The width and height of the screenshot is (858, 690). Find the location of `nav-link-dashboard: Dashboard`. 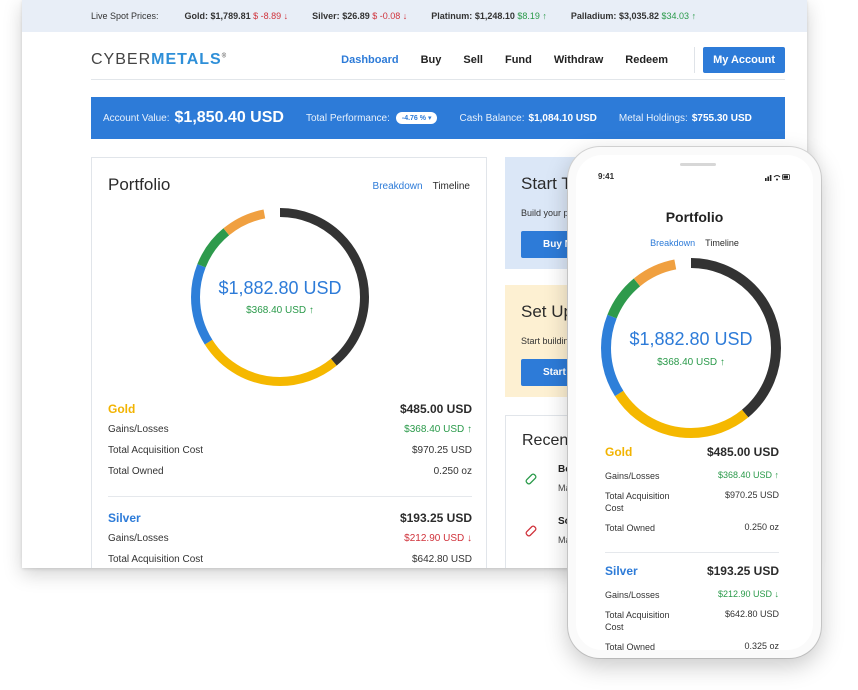

nav-link-dashboard: Dashboard is located at coordinates (369, 60).